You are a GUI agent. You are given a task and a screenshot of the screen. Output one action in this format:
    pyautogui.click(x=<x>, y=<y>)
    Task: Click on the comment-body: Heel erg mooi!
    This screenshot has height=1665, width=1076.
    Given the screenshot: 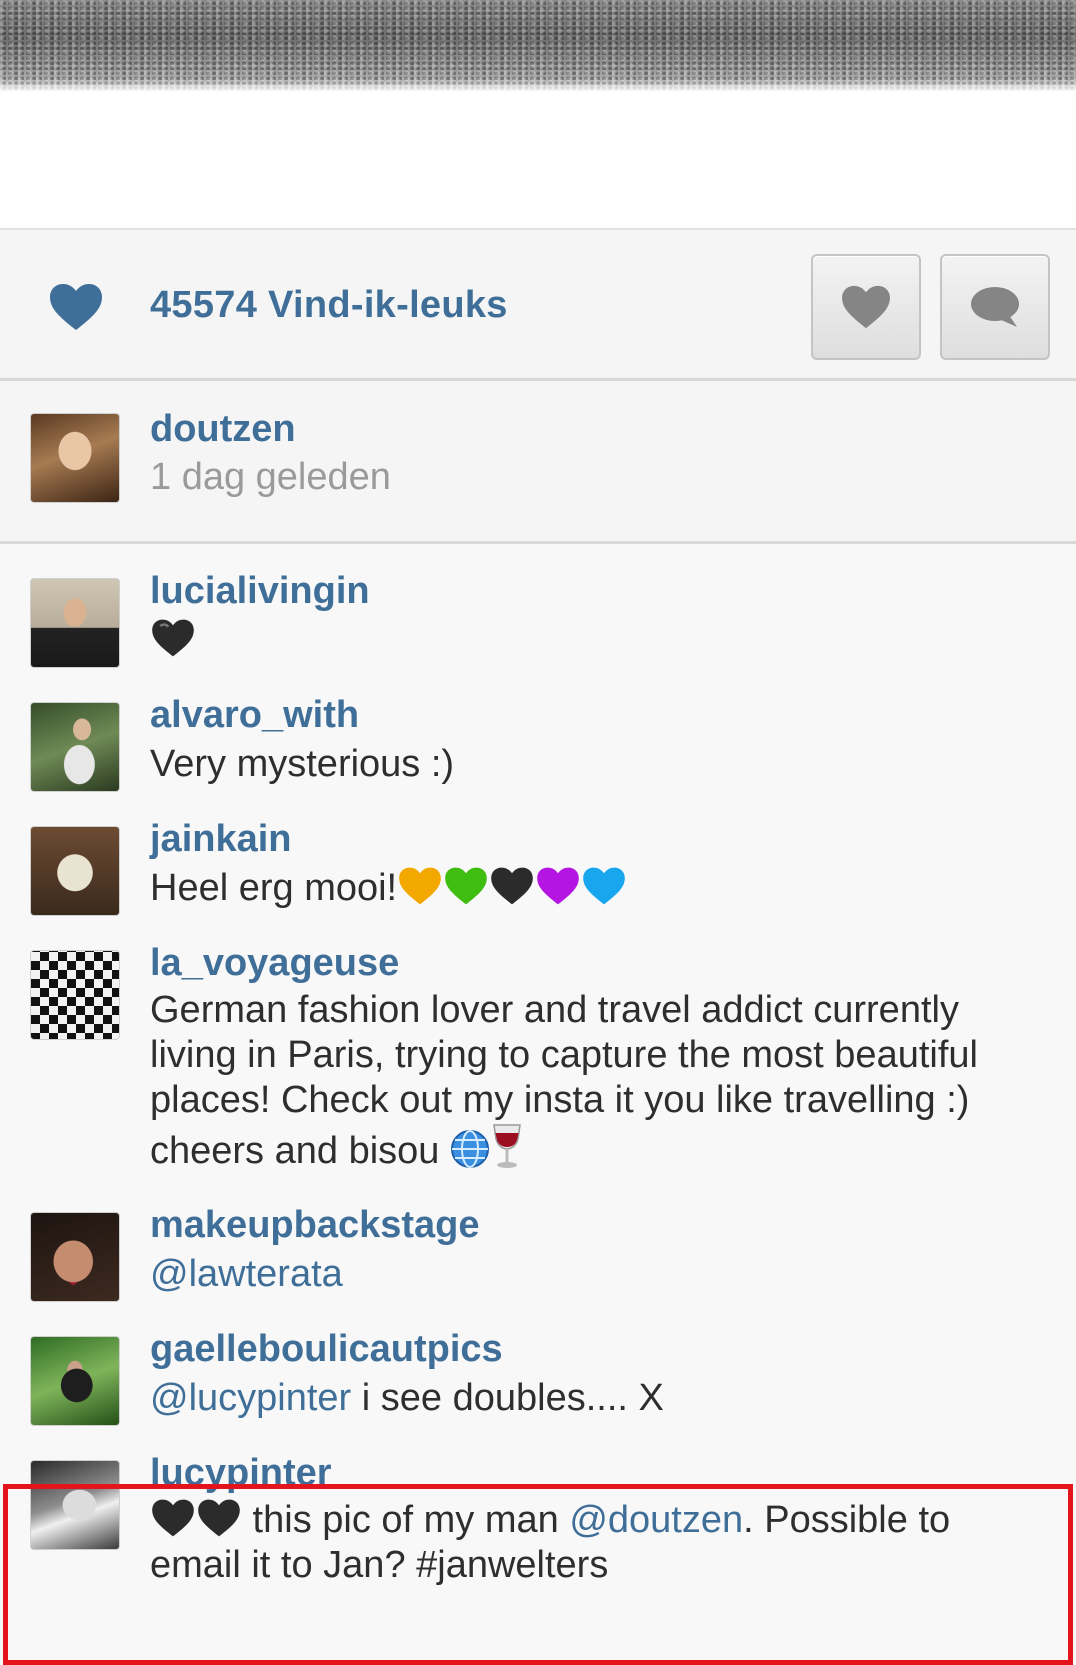 What is the action you would take?
    pyautogui.click(x=274, y=888)
    